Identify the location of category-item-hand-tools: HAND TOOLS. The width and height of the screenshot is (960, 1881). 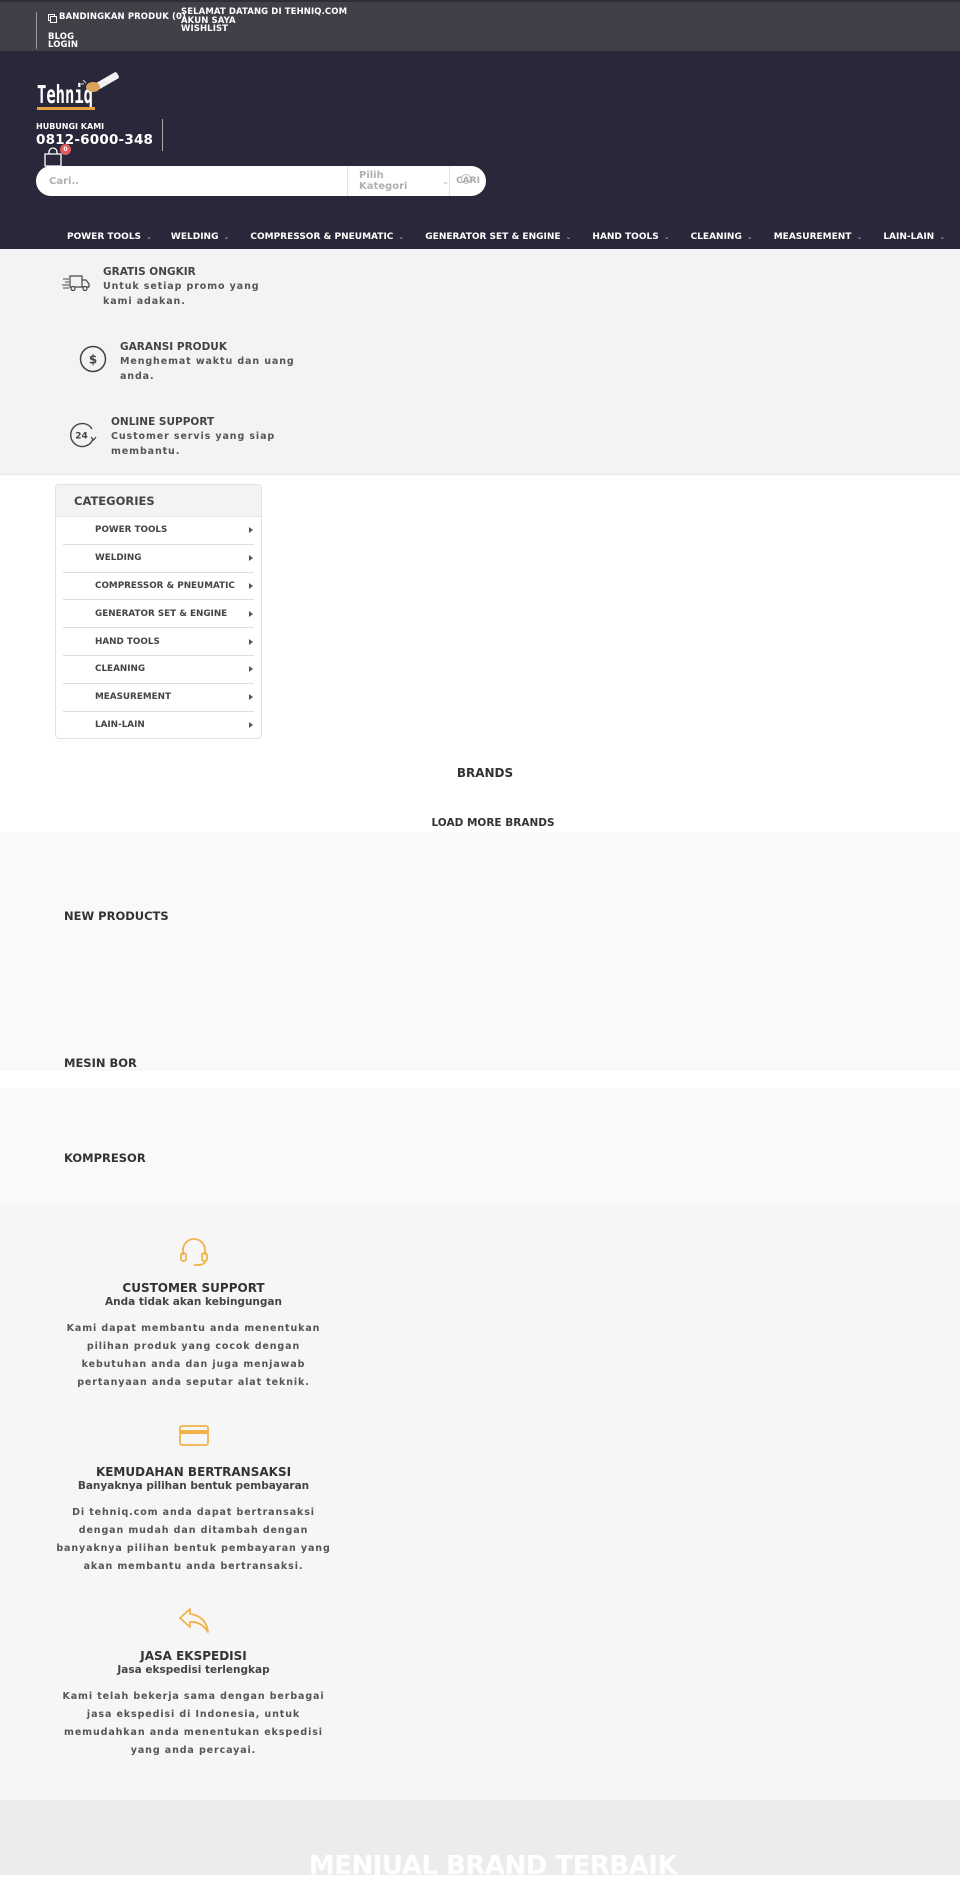
(158, 642).